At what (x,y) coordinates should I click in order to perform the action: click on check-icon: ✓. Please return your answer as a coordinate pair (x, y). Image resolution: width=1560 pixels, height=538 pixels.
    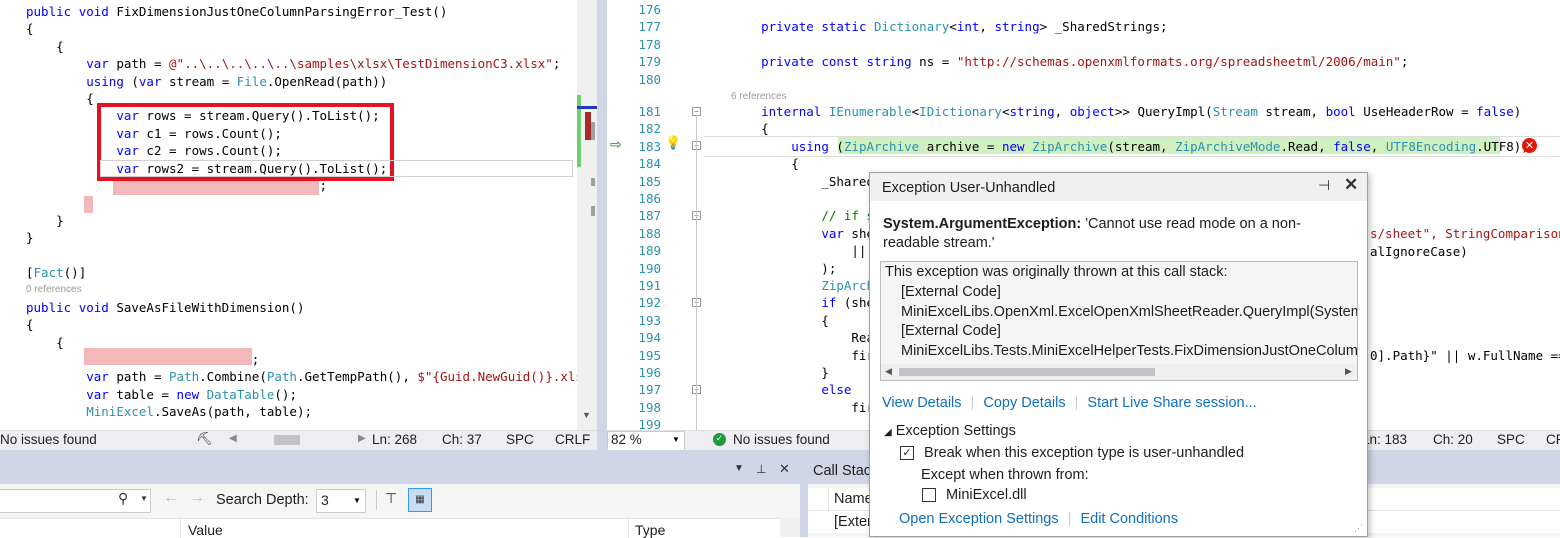
    Looking at the image, I should click on (719, 439).